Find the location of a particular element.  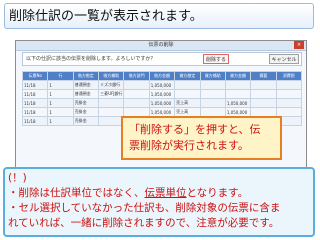

note-line-4: れていれば、一緒に削除されますので、注意が必要です。 is located at coordinates (144, 223).